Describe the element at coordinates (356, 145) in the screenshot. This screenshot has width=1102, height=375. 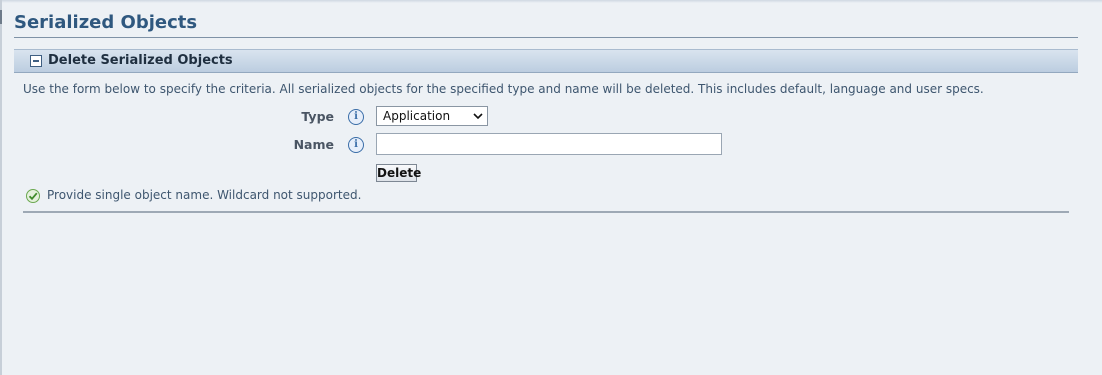
I see `name-info-icon: i` at that location.